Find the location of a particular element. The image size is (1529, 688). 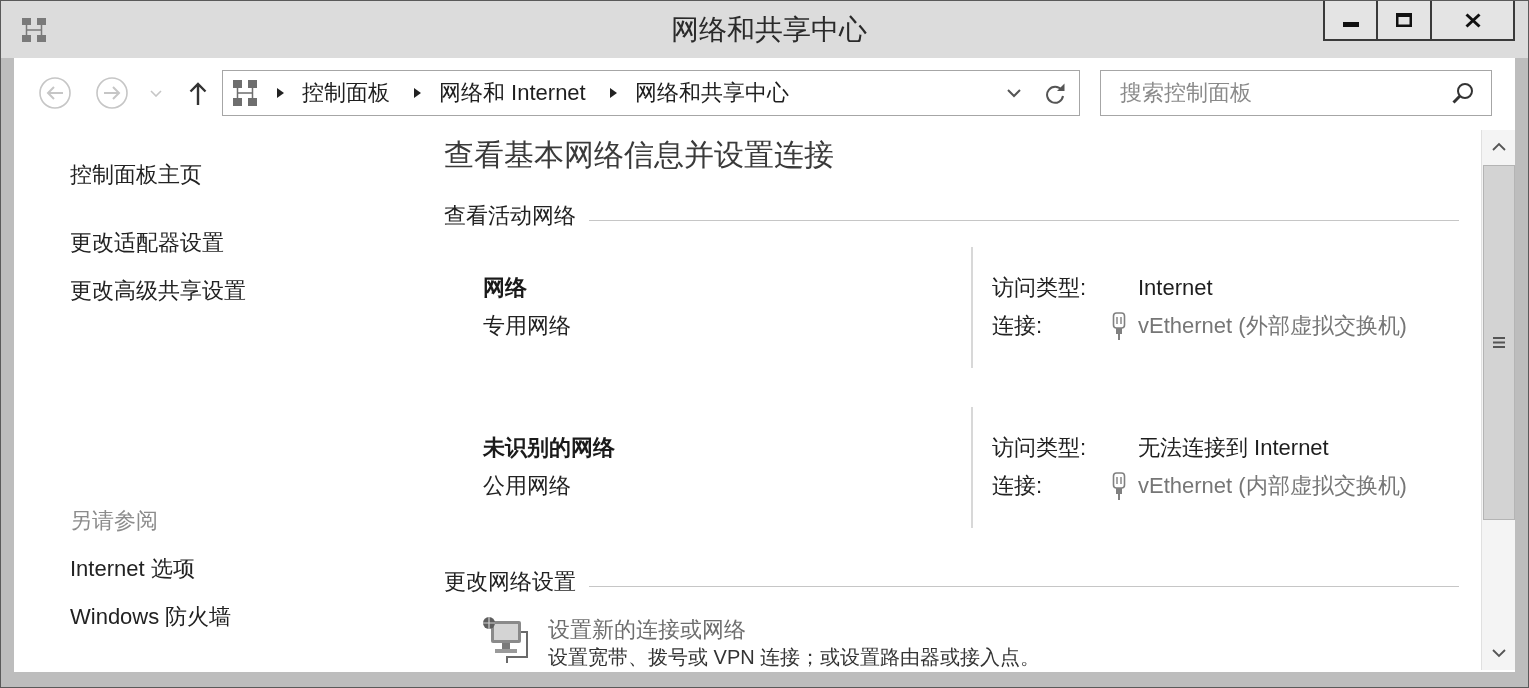

network-category: 公用网络 is located at coordinates (527, 486).